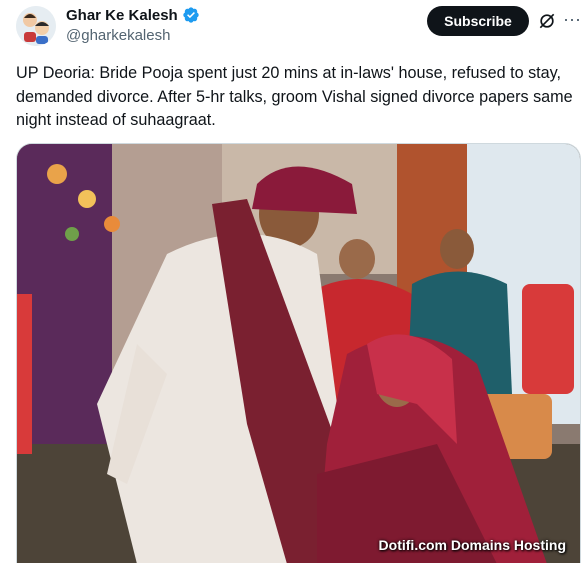  I want to click on grok-icon, so click(547, 21).